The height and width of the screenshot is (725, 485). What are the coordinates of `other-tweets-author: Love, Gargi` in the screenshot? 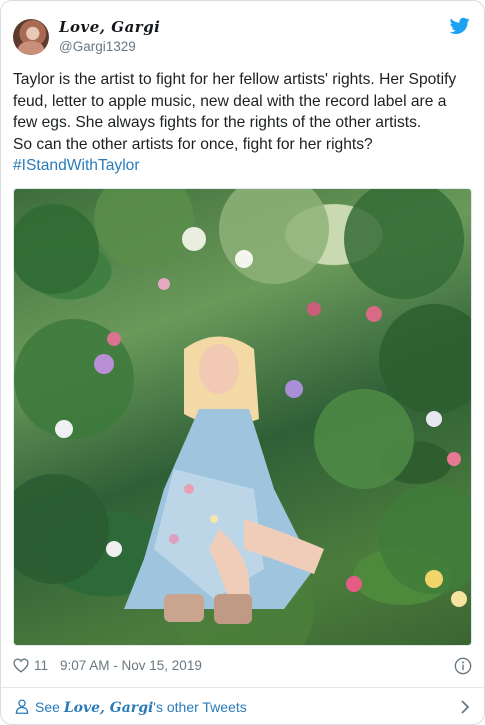 It's located at (108, 708).